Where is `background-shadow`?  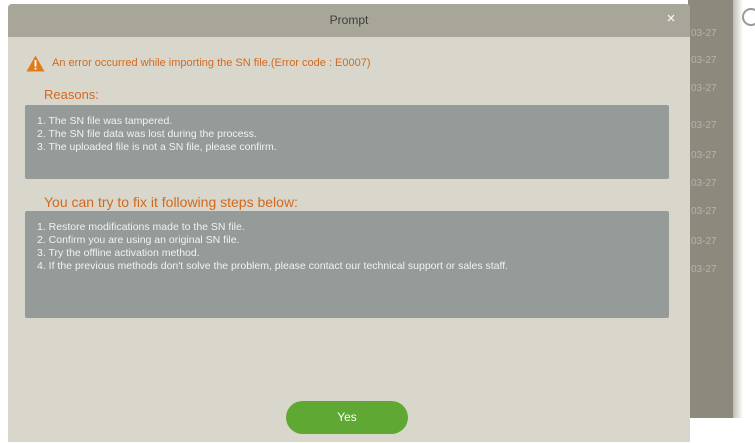 background-shadow is located at coordinates (738, 209).